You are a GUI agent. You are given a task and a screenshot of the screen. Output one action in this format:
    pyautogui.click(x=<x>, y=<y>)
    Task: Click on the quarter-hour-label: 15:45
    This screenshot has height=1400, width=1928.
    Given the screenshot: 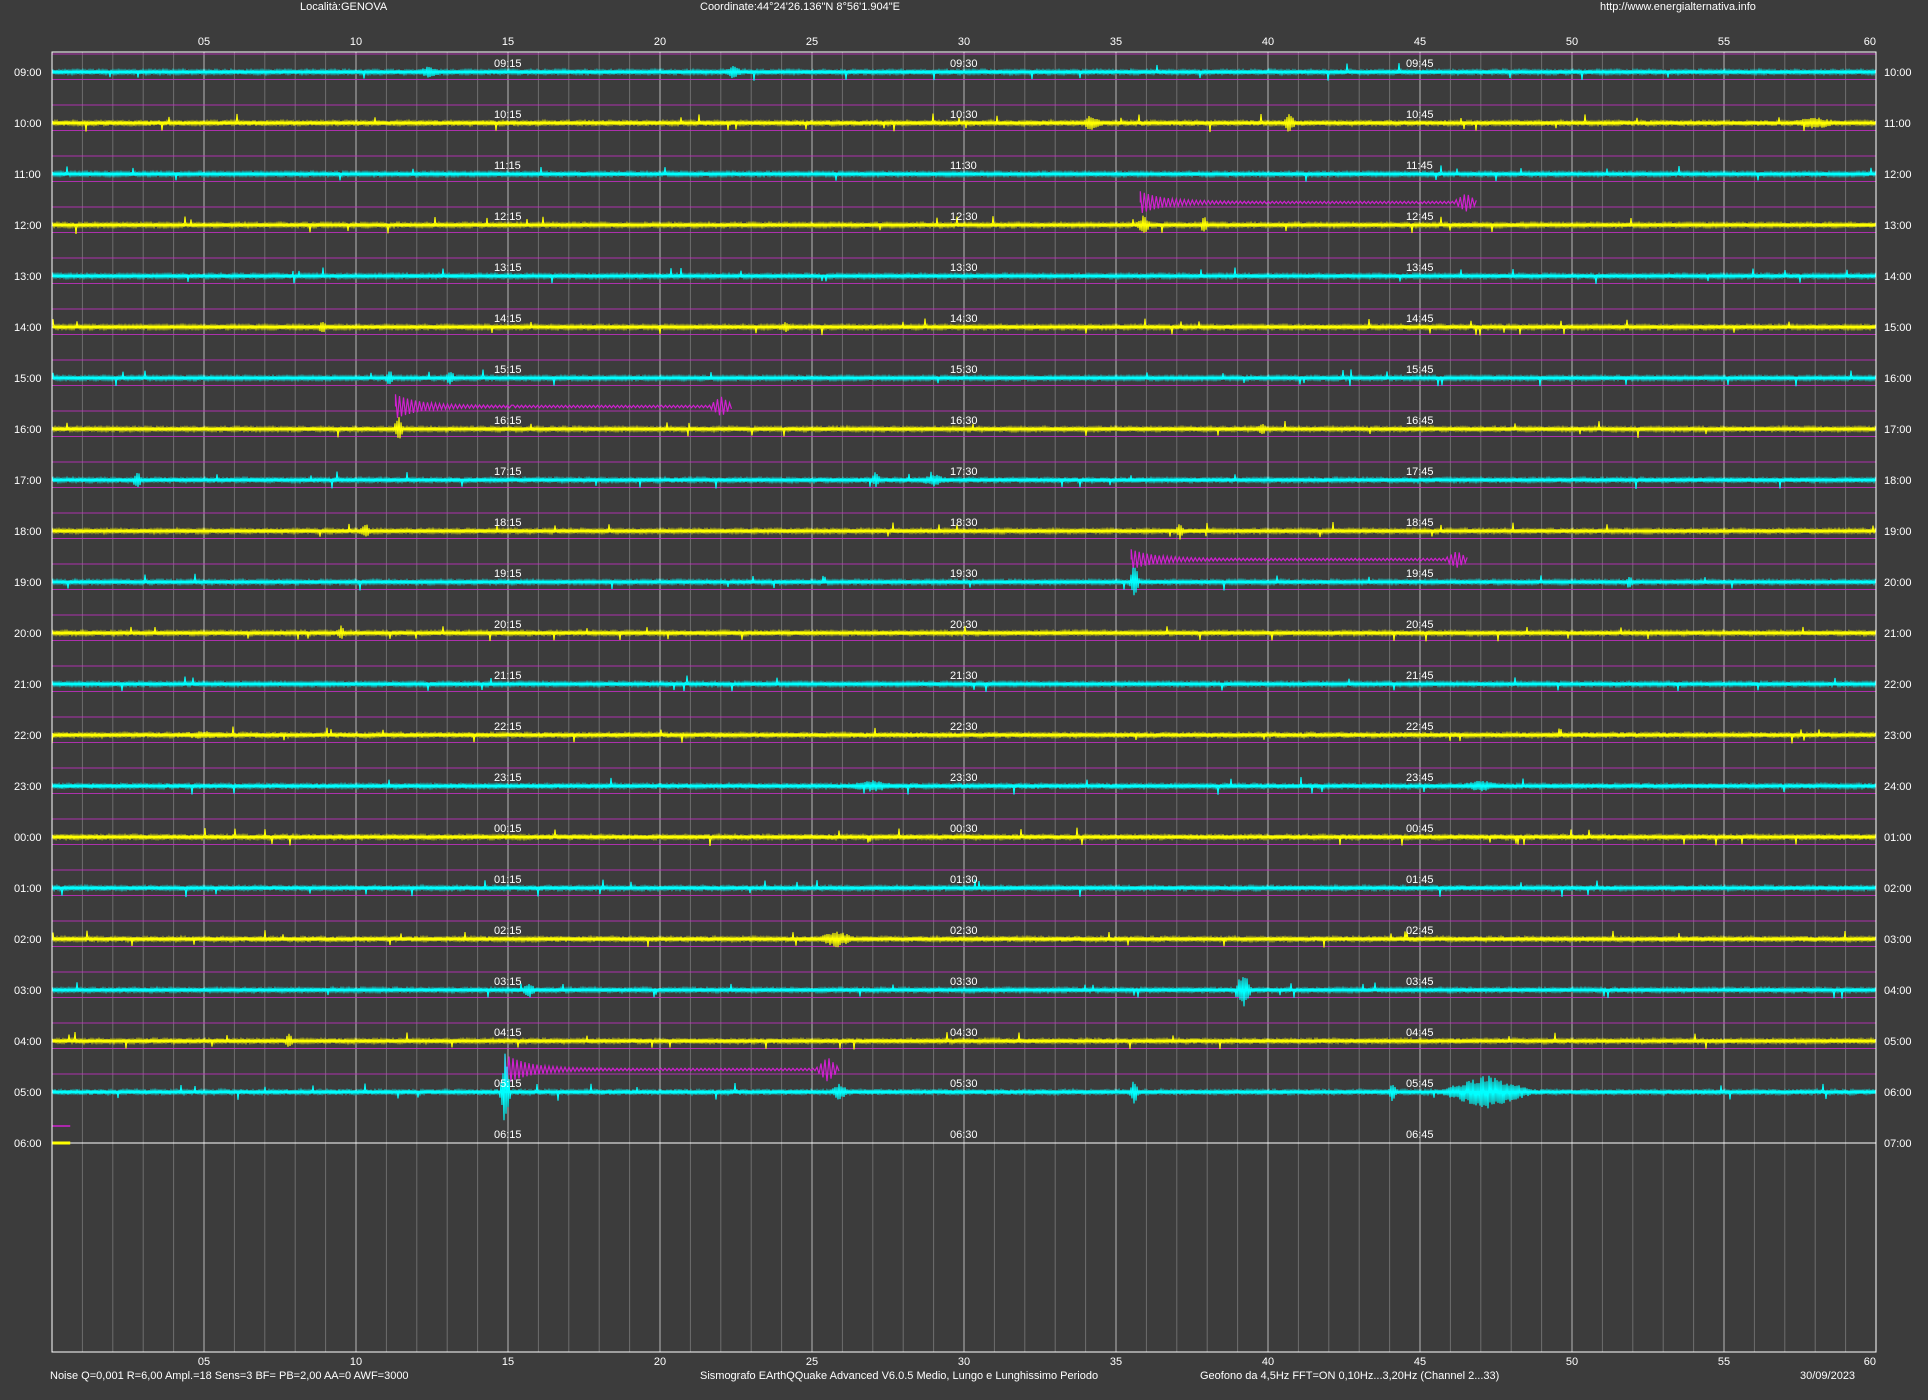 What is the action you would take?
    pyautogui.click(x=1420, y=370)
    